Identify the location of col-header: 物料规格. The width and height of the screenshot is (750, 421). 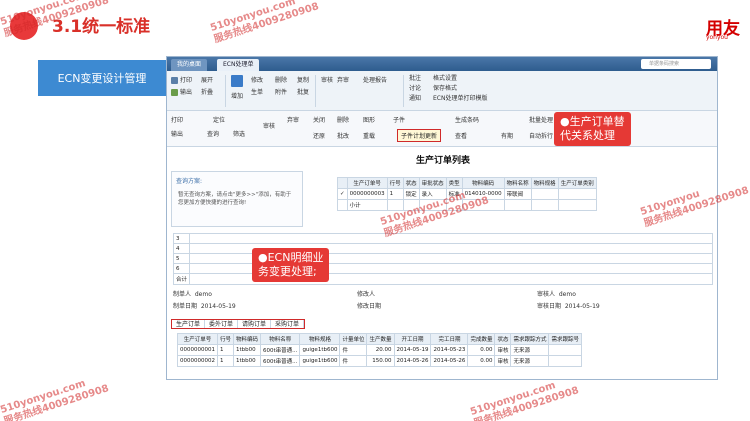
(320, 339).